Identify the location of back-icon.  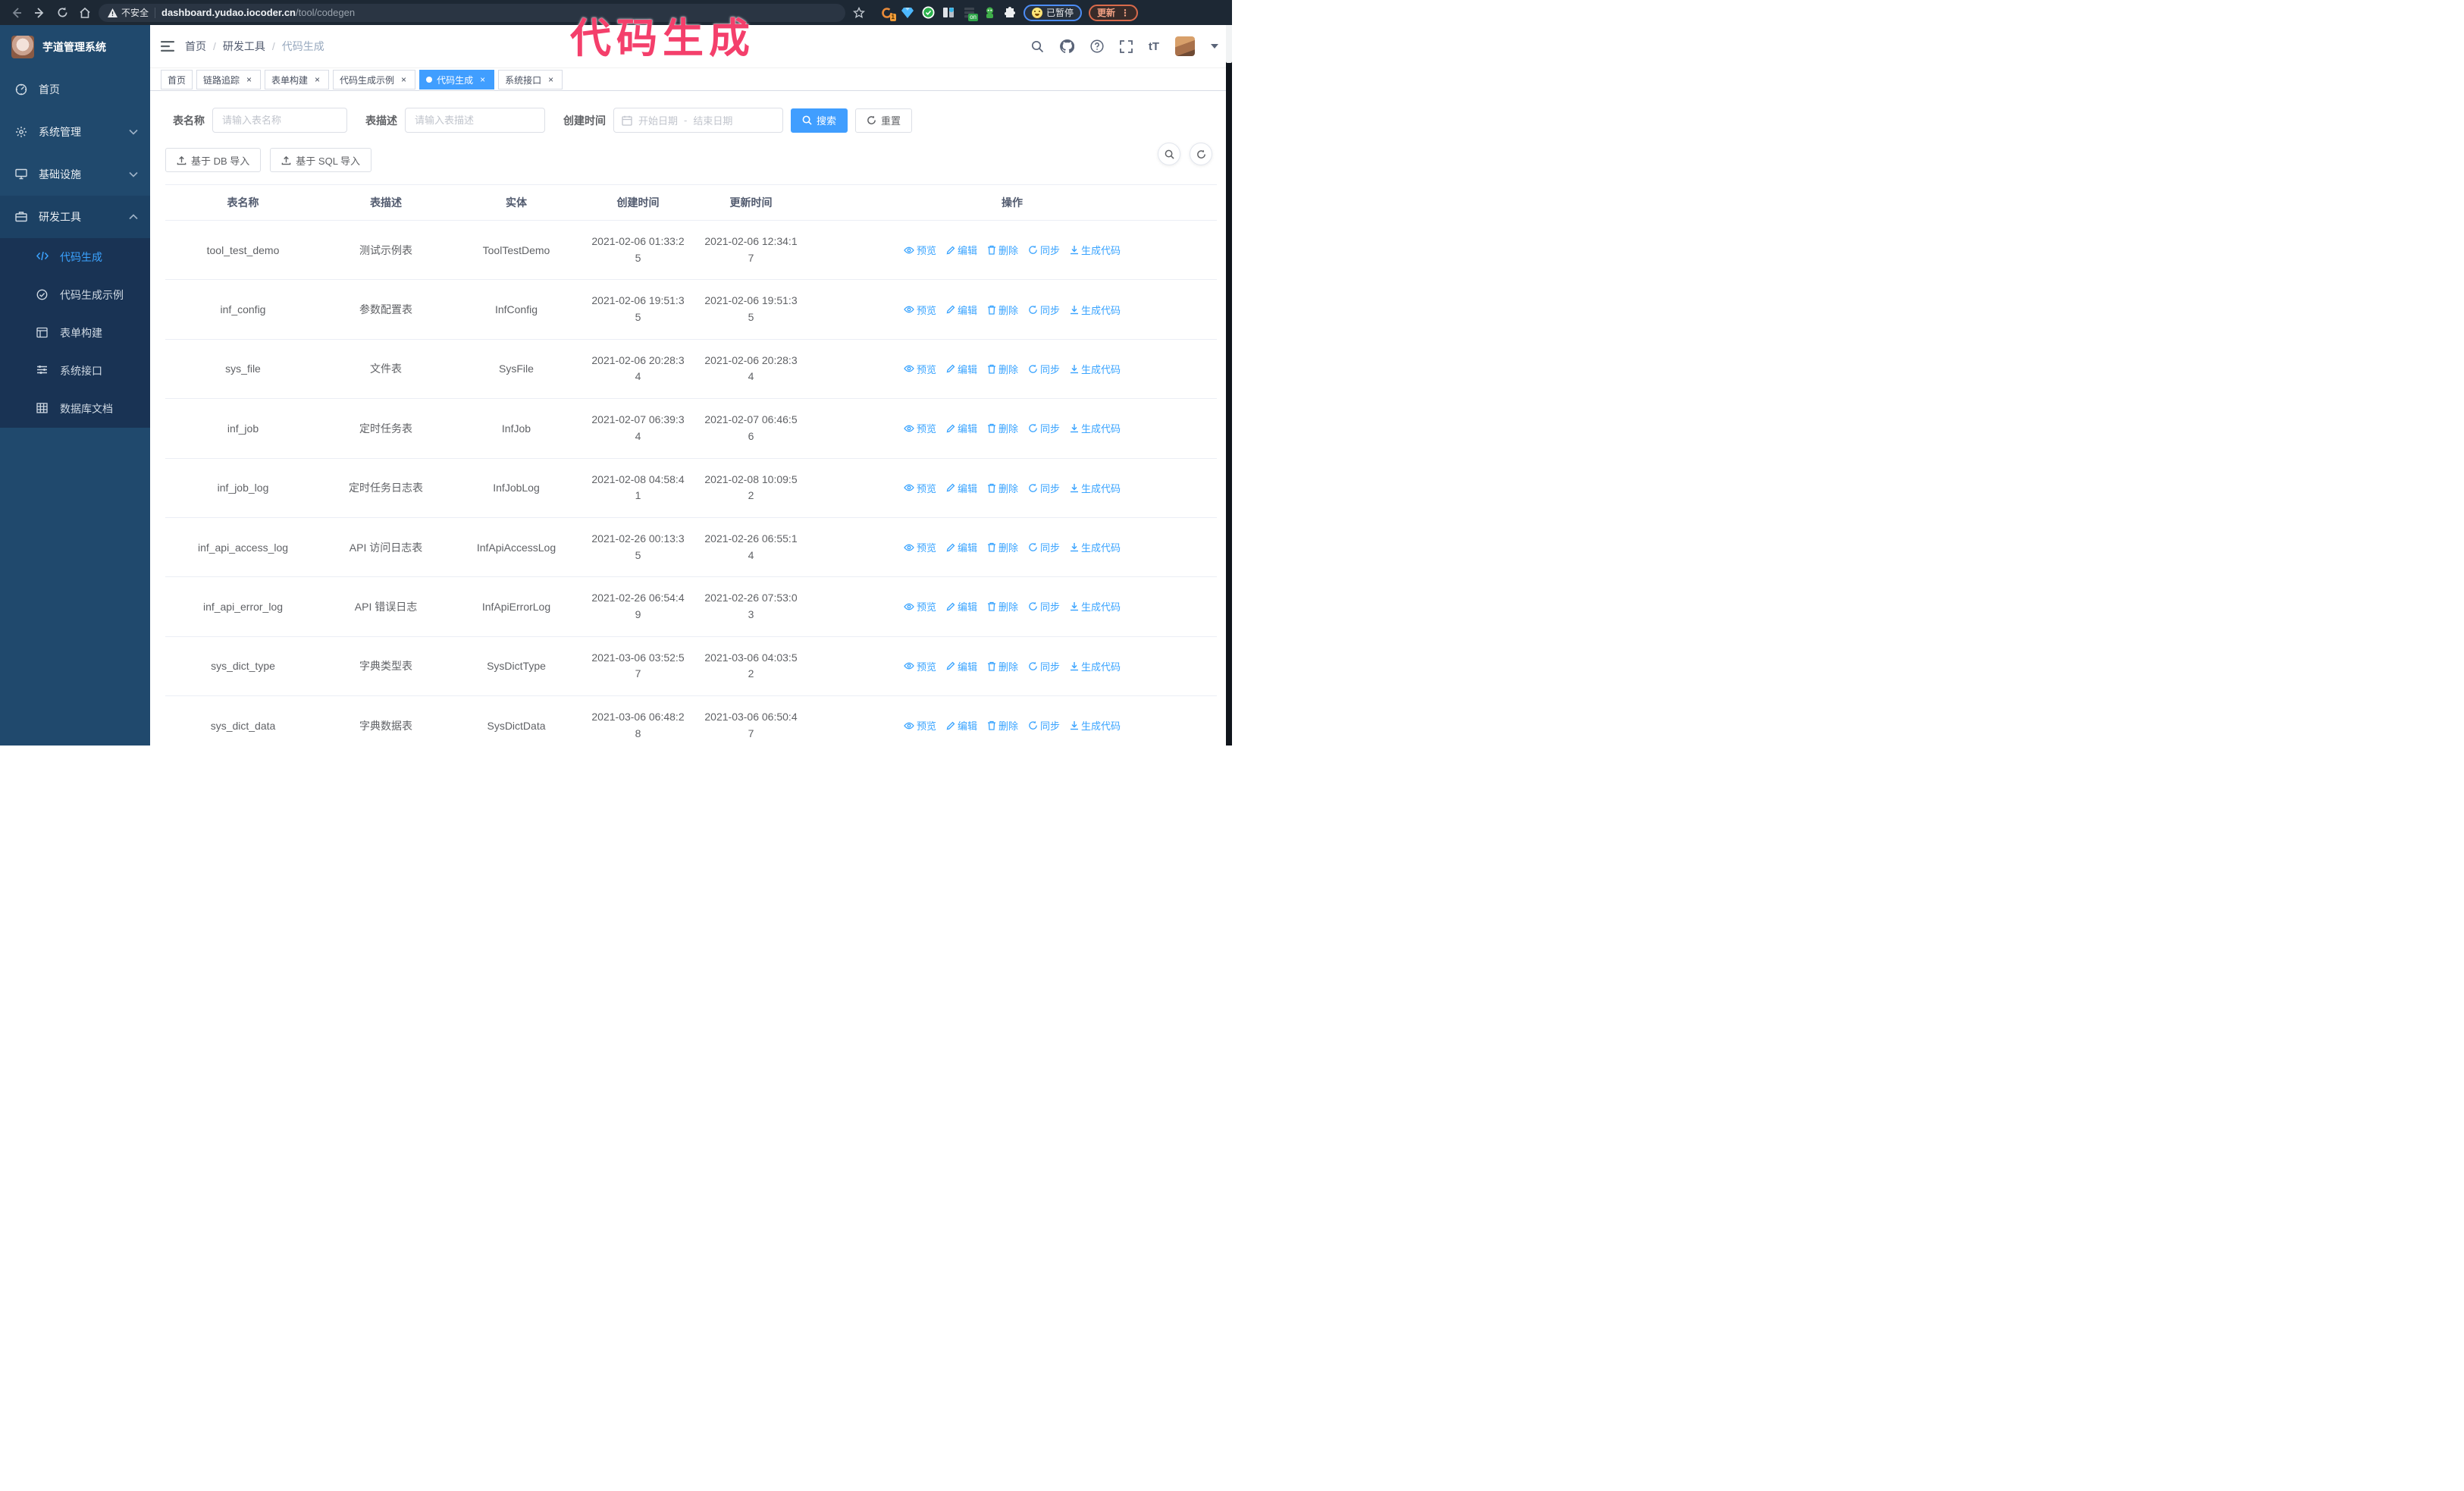
(17, 13).